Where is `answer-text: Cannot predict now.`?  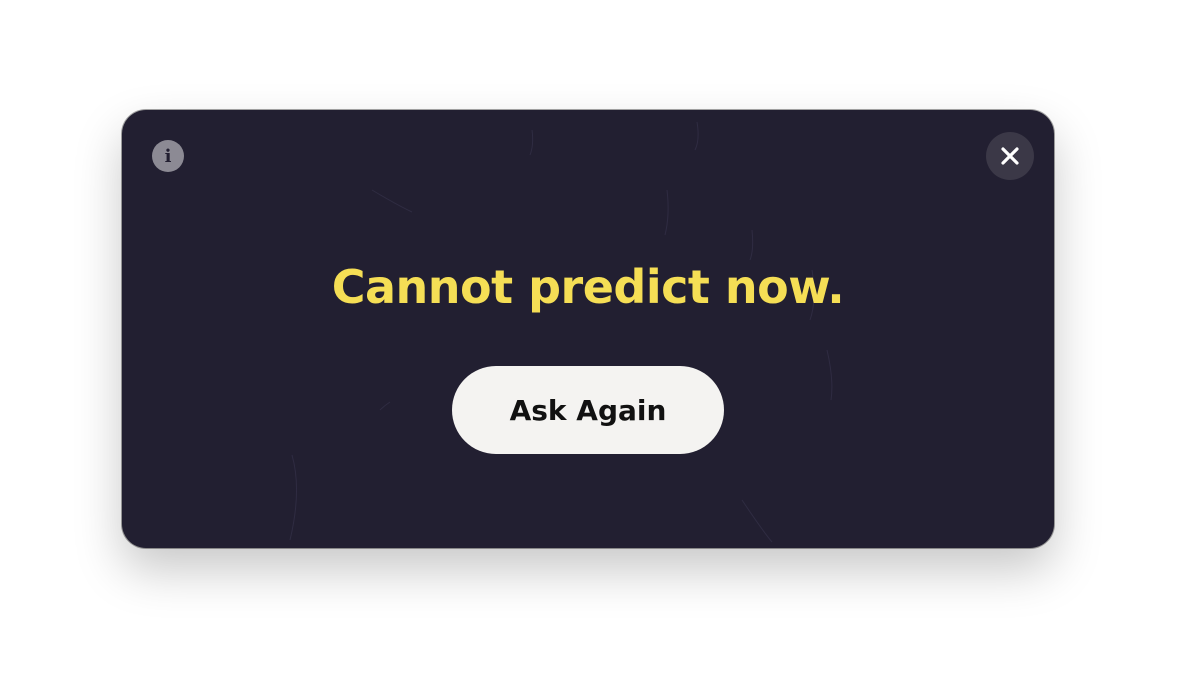
answer-text: Cannot predict now. is located at coordinates (588, 287).